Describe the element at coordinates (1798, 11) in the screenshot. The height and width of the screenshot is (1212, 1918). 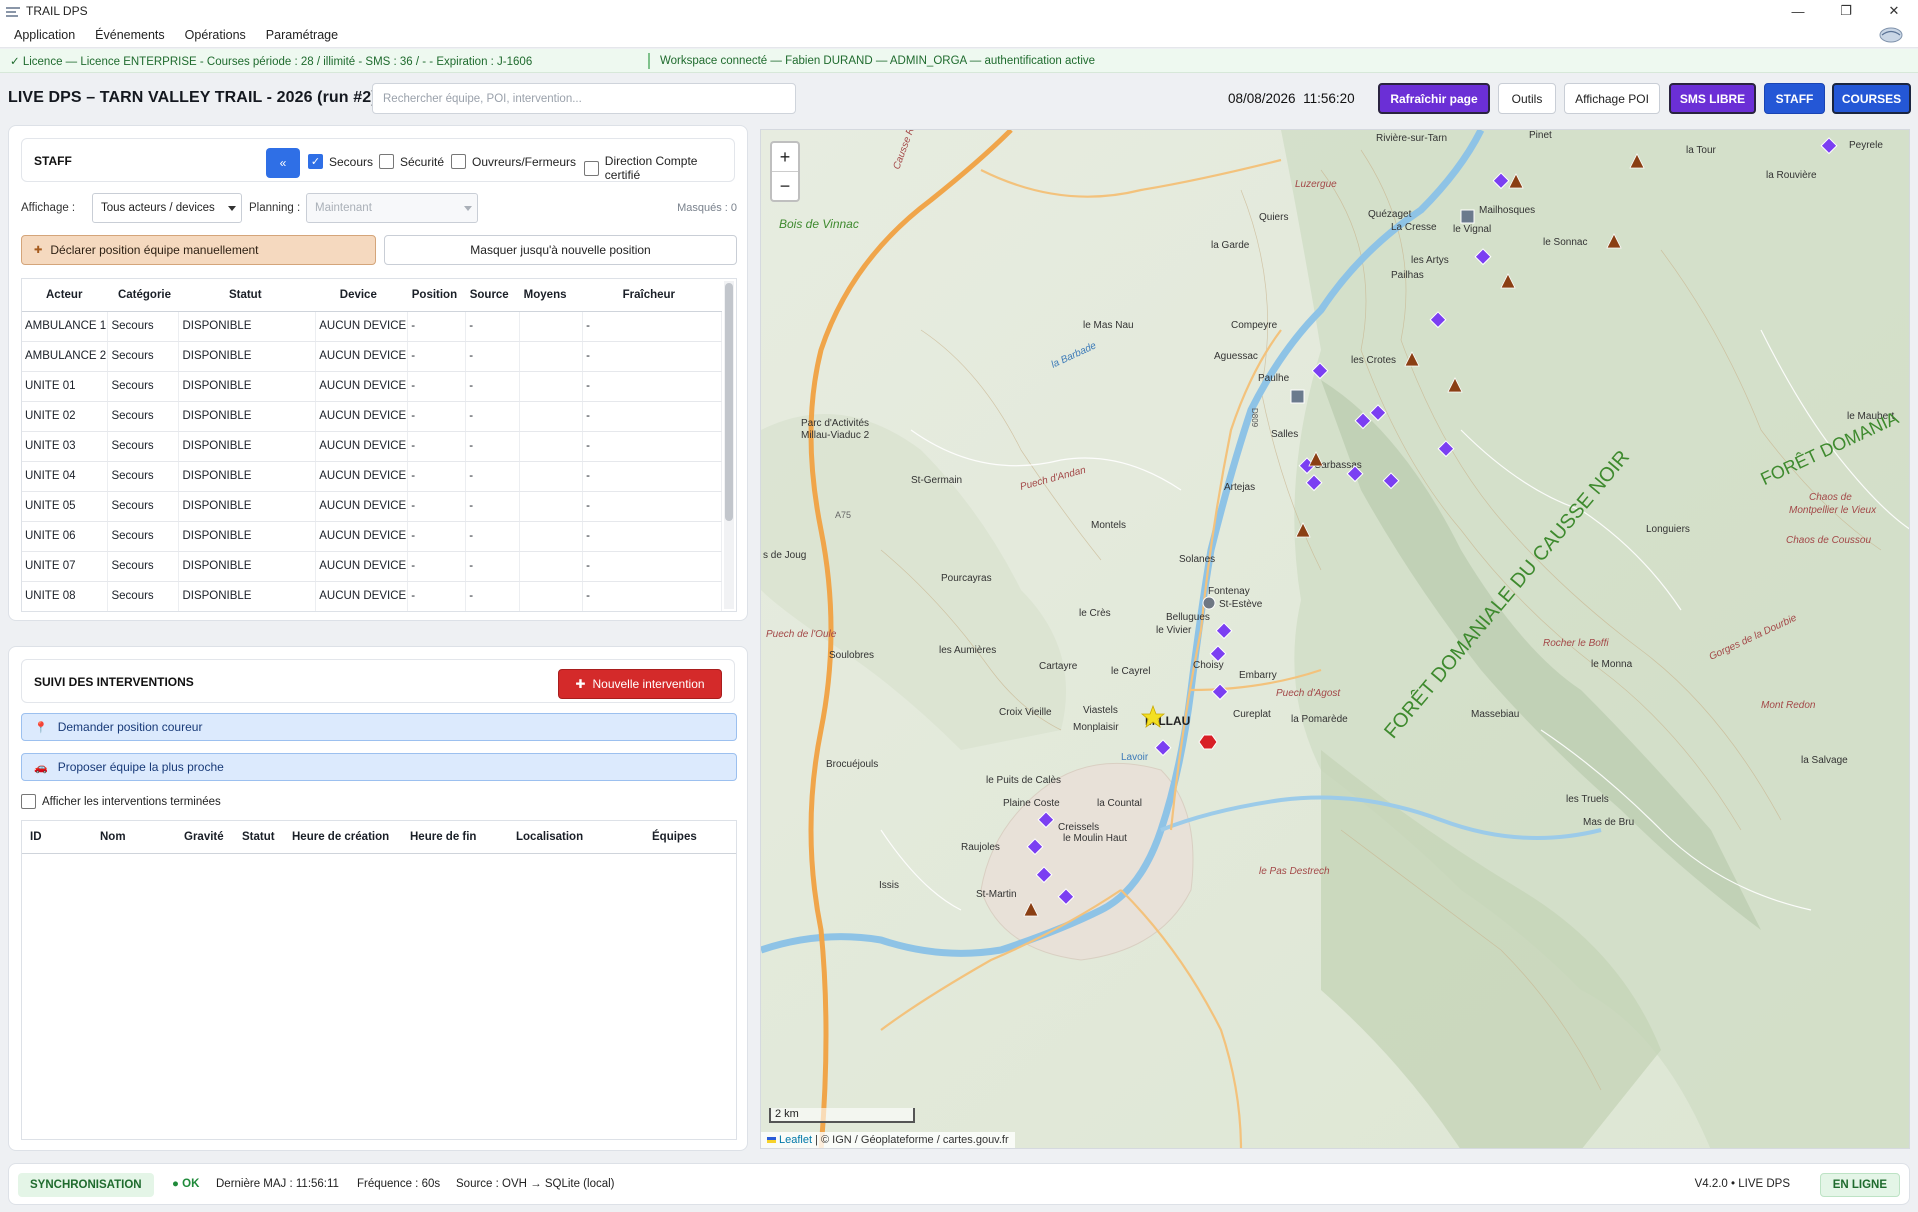
I see `minimize-button: —` at that location.